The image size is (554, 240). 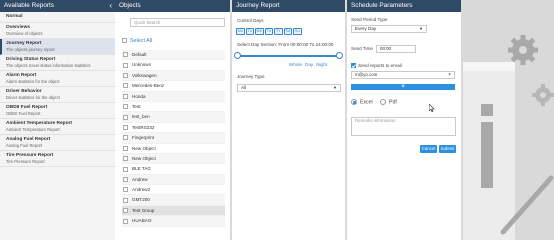 What do you see at coordinates (172, 6) in the screenshot?
I see `objects-header: Objects` at bounding box center [172, 6].